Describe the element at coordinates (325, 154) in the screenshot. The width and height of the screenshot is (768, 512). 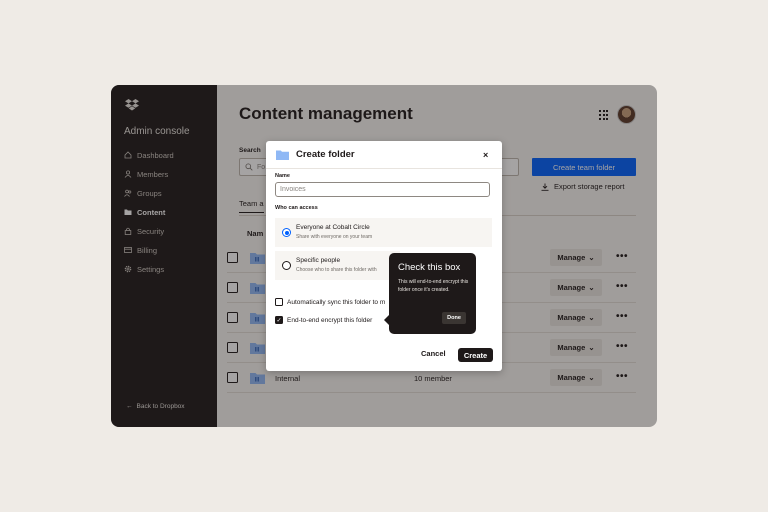
I see `dialog-title: Create folder` at that location.